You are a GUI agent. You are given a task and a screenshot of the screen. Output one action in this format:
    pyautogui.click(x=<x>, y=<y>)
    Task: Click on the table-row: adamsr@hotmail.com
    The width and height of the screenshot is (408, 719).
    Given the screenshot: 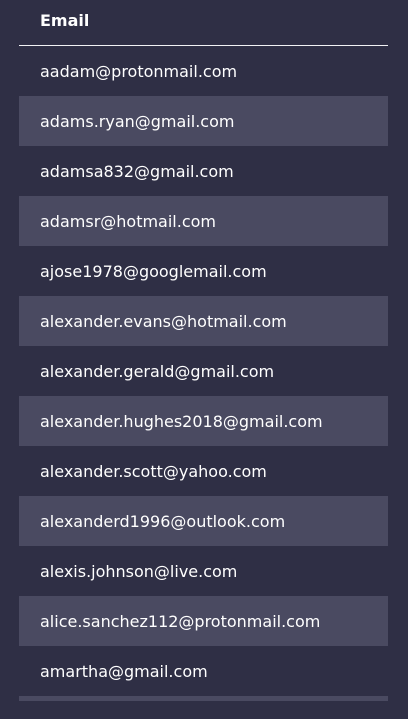 What is the action you would take?
    pyautogui.click(x=203, y=221)
    